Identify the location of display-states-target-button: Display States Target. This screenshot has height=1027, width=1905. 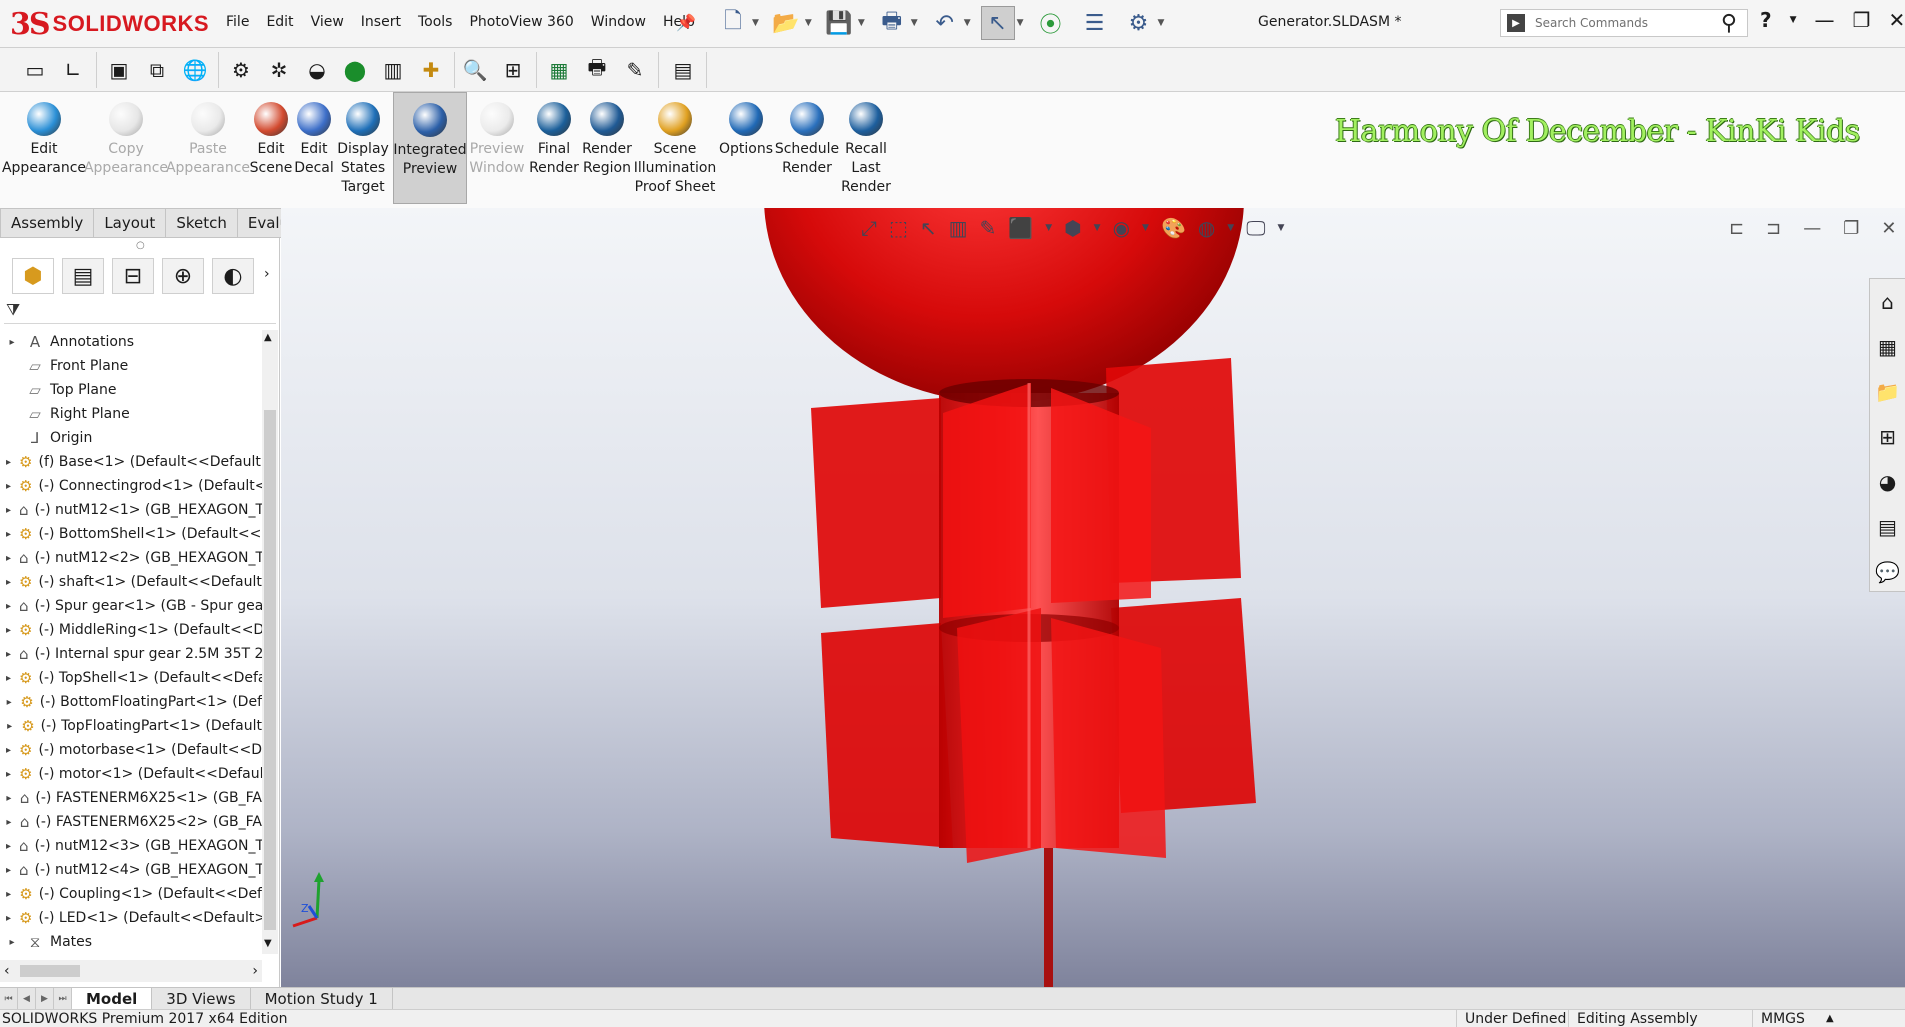
(363, 148).